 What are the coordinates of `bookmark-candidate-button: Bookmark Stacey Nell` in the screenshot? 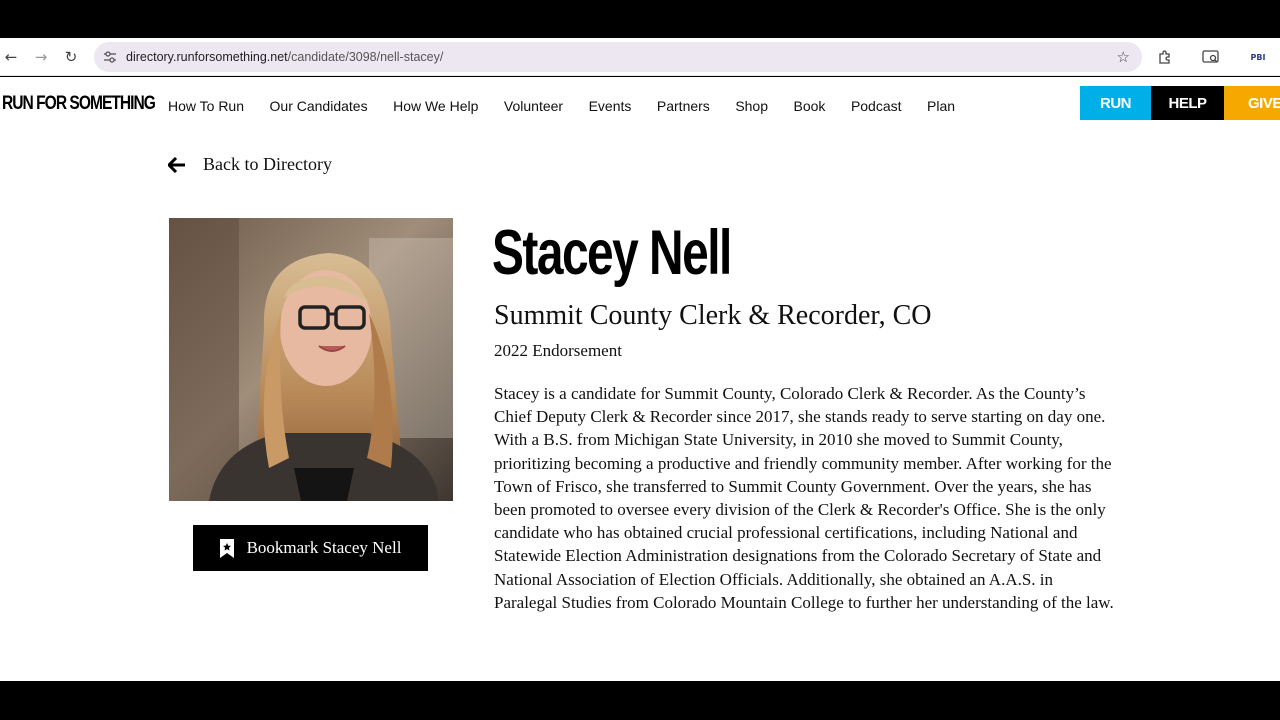 It's located at (310, 548).